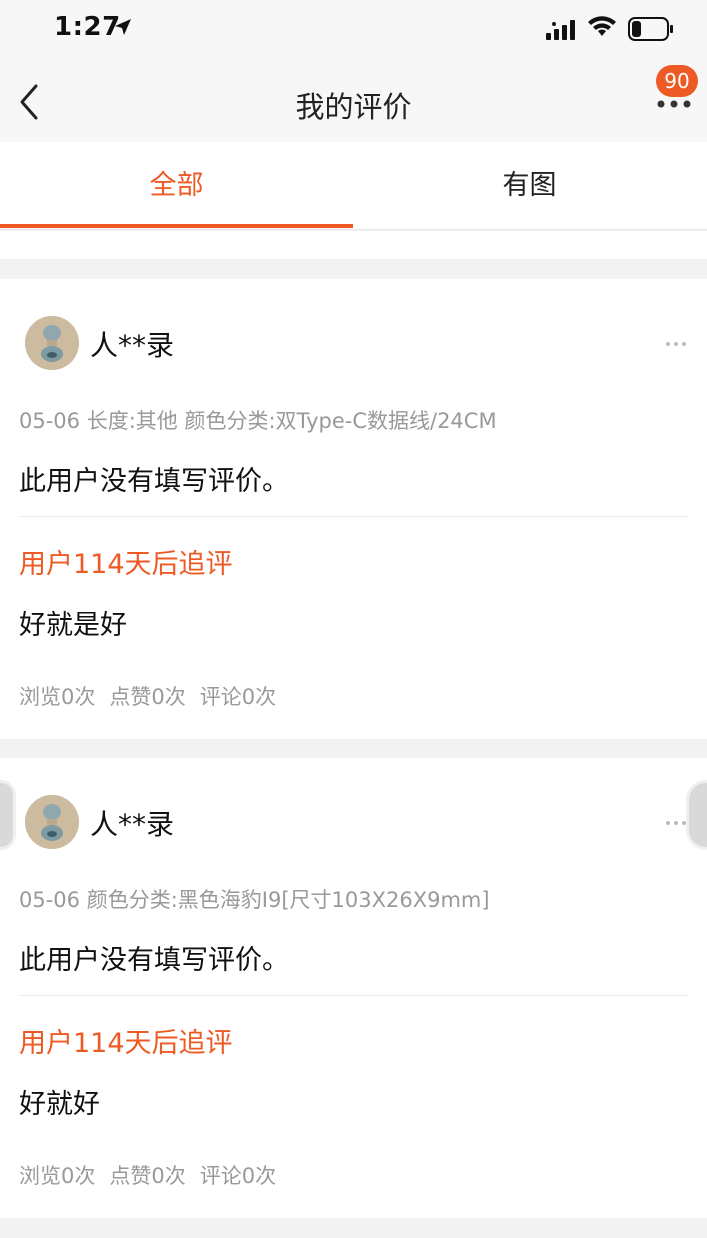 This screenshot has height=1238, width=707. What do you see at coordinates (529, 186) in the screenshot?
I see `tab-with-images: 有图` at bounding box center [529, 186].